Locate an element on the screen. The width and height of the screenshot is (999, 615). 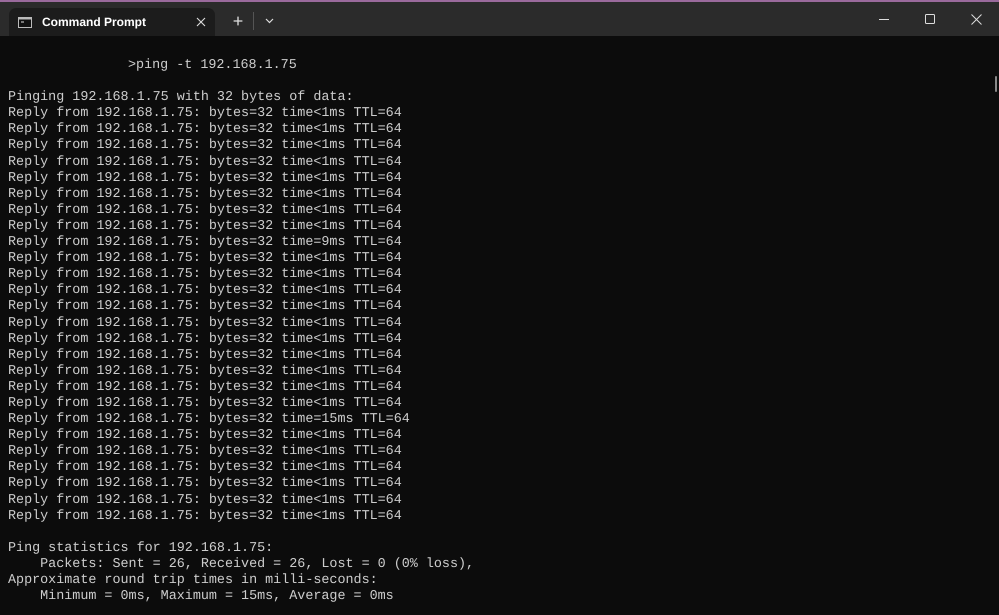
output-line: Approximate round trip times in milli-seconds: is located at coordinates (193, 581).